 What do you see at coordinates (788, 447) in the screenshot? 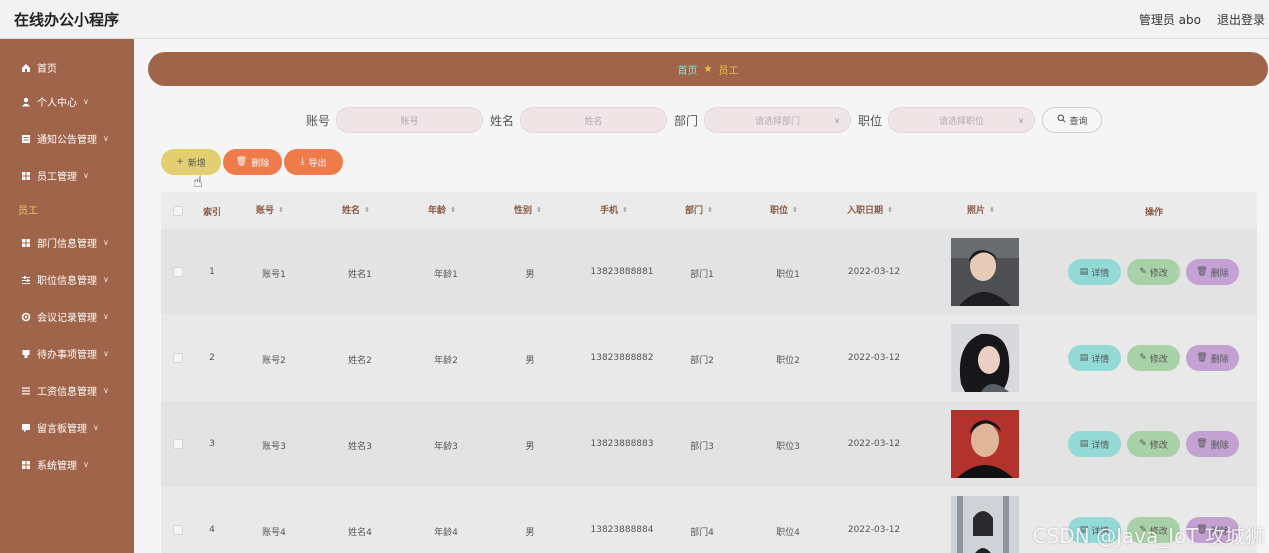
I see `cell-position: 职位3` at bounding box center [788, 447].